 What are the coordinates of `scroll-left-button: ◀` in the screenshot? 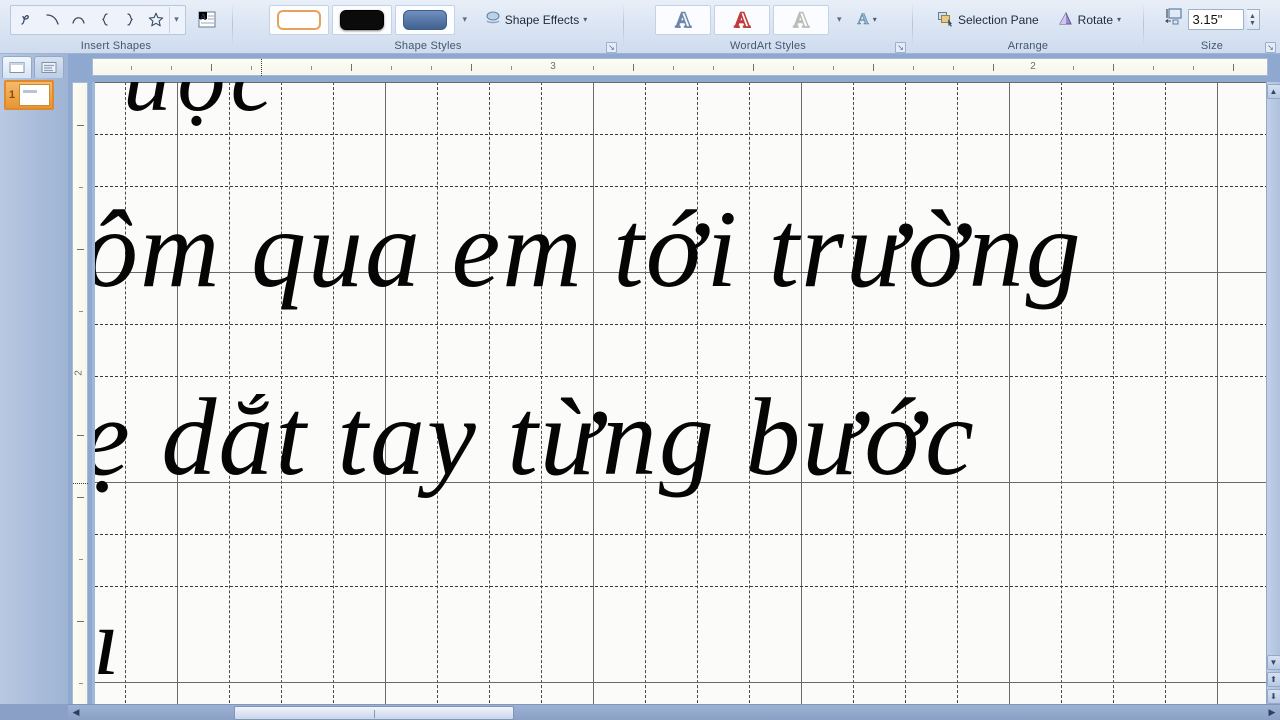 It's located at (76, 712).